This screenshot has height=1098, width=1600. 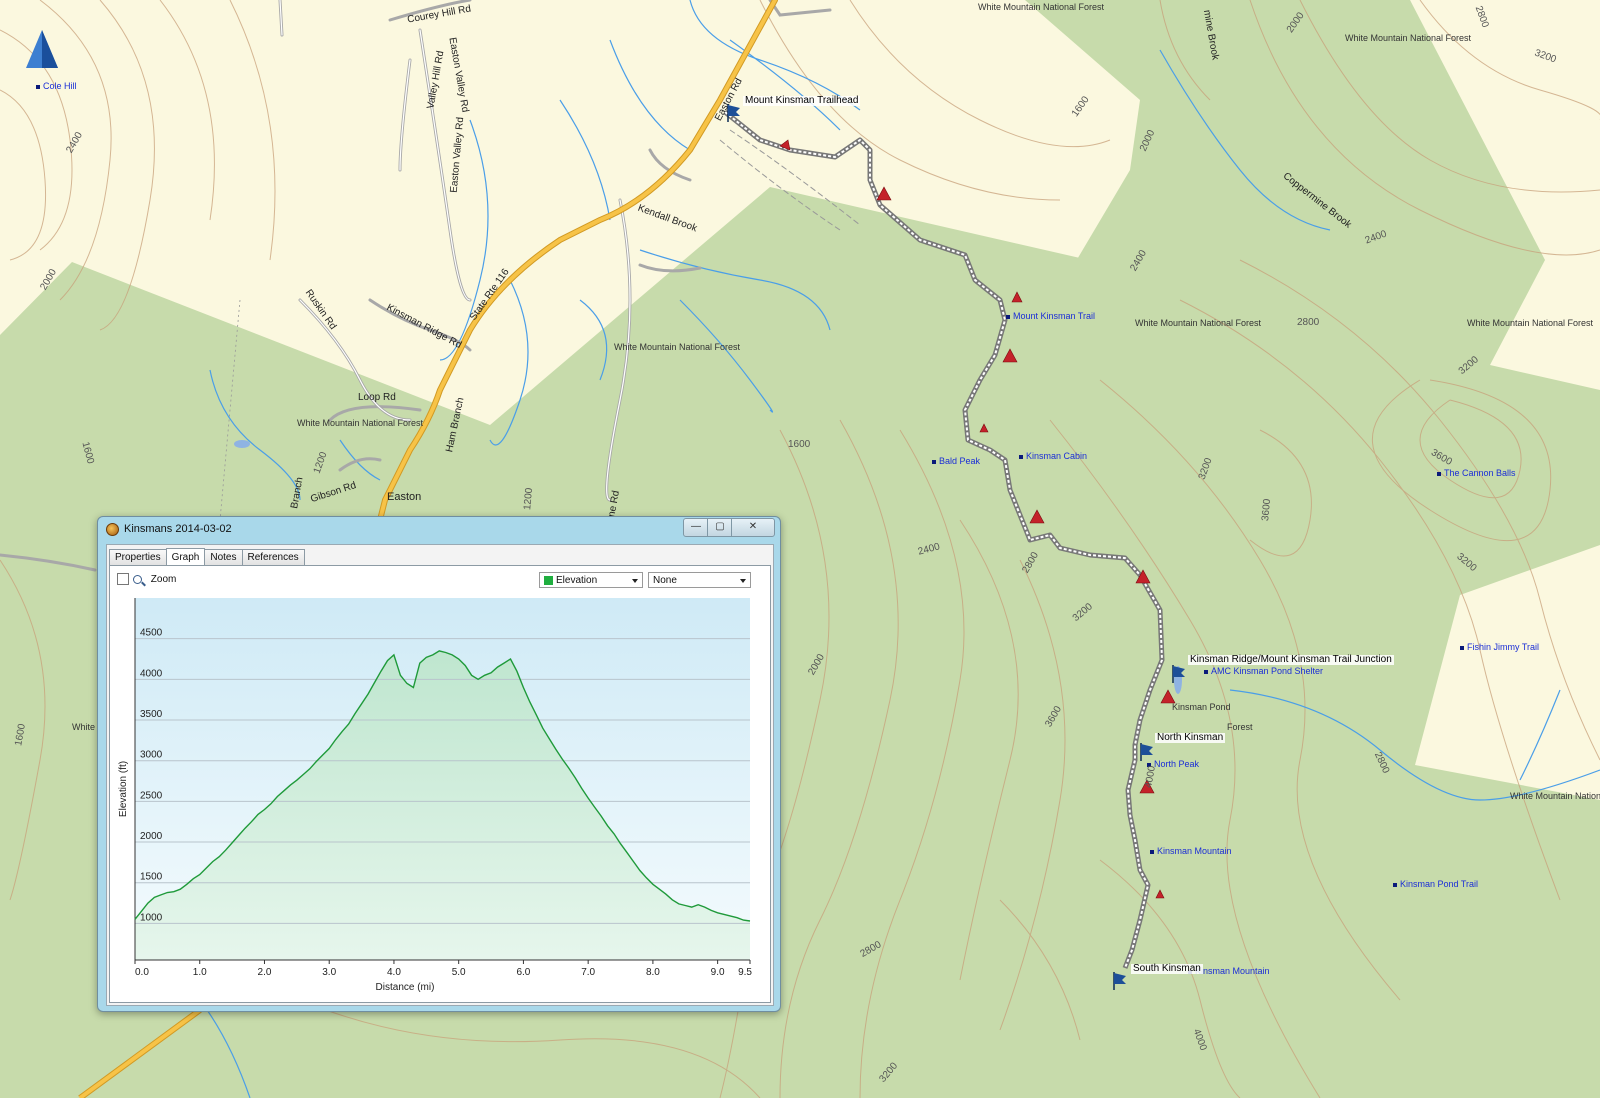 What do you see at coordinates (142, 972) in the screenshot?
I see `x-tick-label: 0.0` at bounding box center [142, 972].